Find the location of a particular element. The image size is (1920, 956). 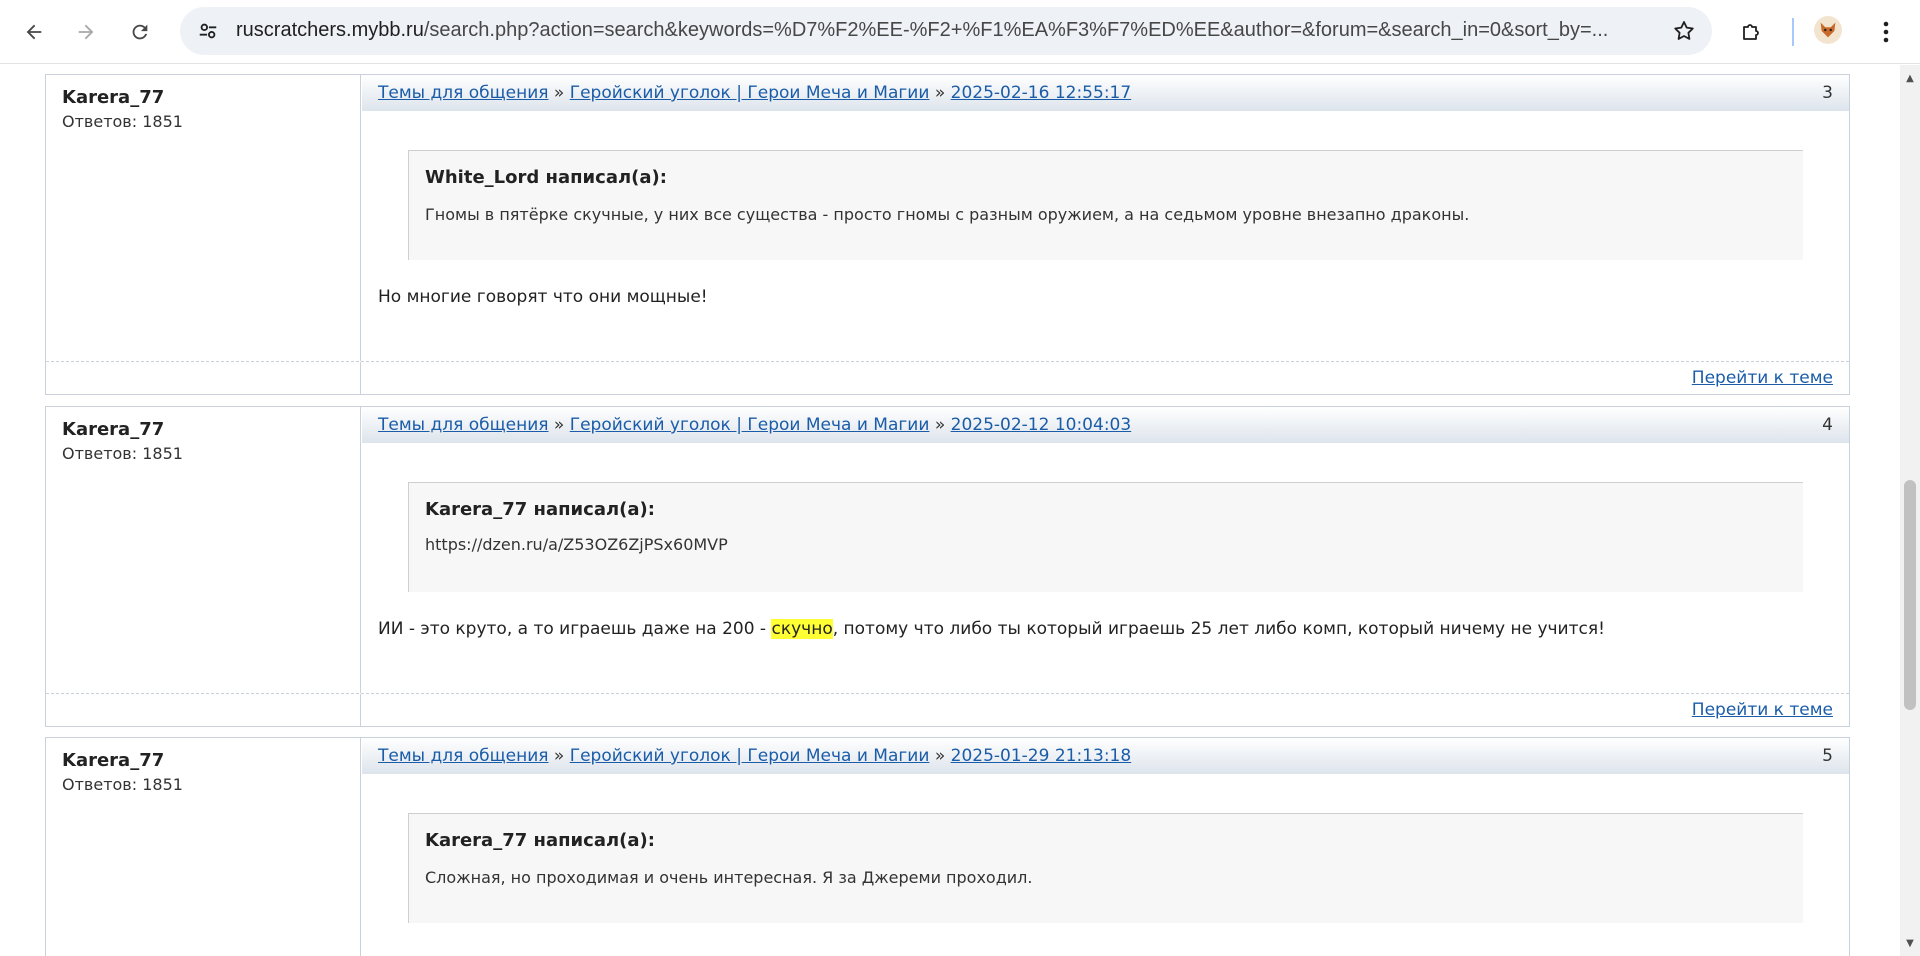

page-scrollbar: ▲ ▼ is located at coordinates (1910, 510).